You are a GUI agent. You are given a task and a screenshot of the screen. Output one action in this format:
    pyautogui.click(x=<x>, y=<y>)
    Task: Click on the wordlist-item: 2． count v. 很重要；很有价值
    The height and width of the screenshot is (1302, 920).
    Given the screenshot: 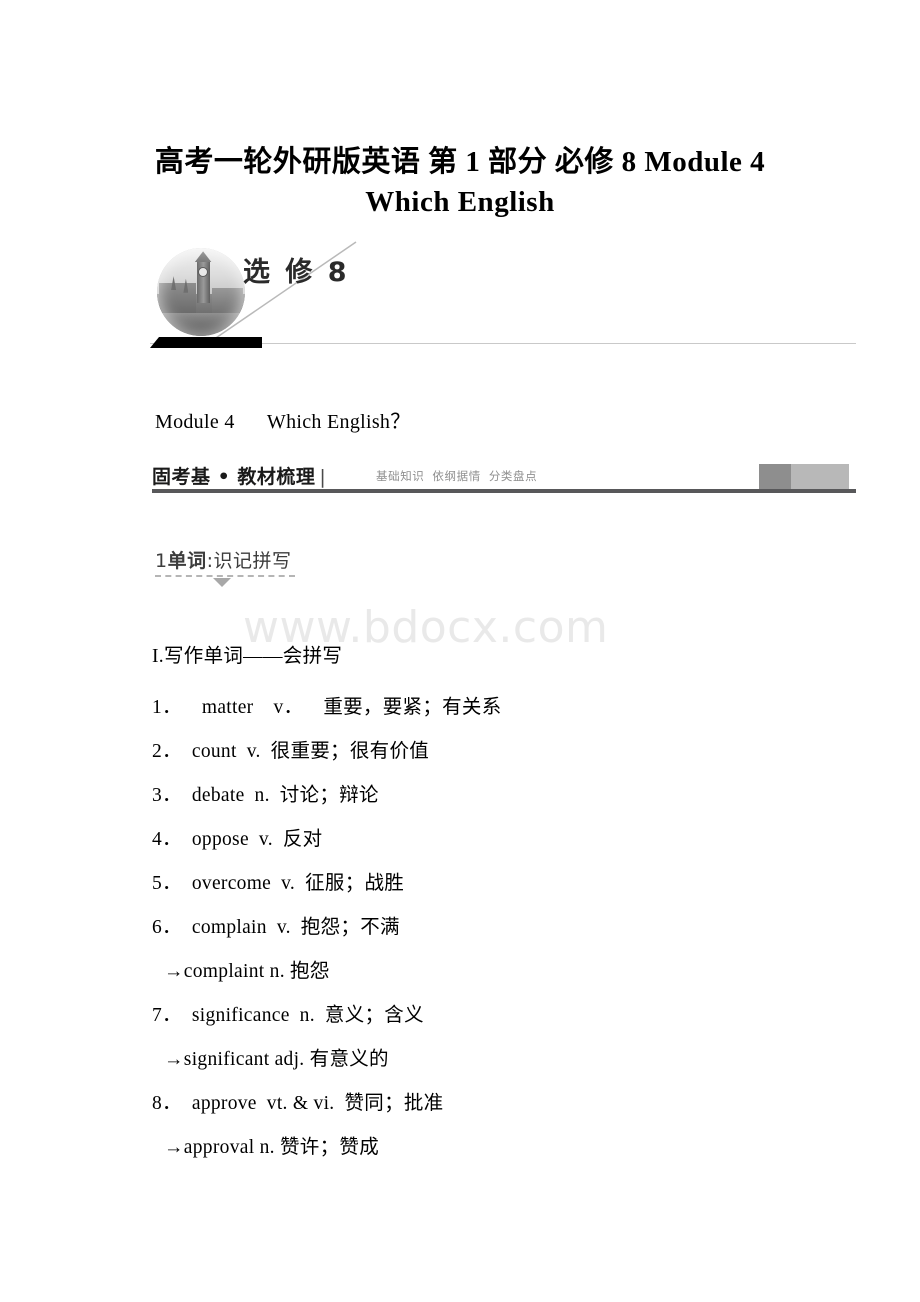 What is the action you would take?
    pyautogui.click(x=472, y=752)
    